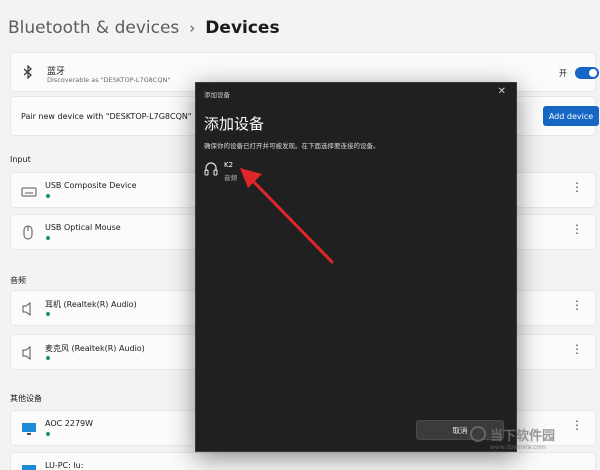 The image size is (600, 470). Describe the element at coordinates (18, 280) in the screenshot. I see `section-audio: 音频` at that location.